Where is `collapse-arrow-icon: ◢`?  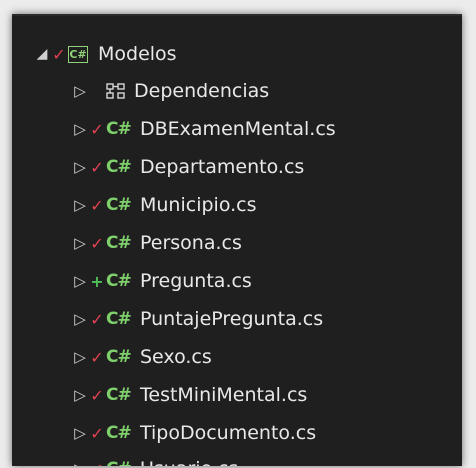 collapse-arrow-icon: ◢ is located at coordinates (42, 54).